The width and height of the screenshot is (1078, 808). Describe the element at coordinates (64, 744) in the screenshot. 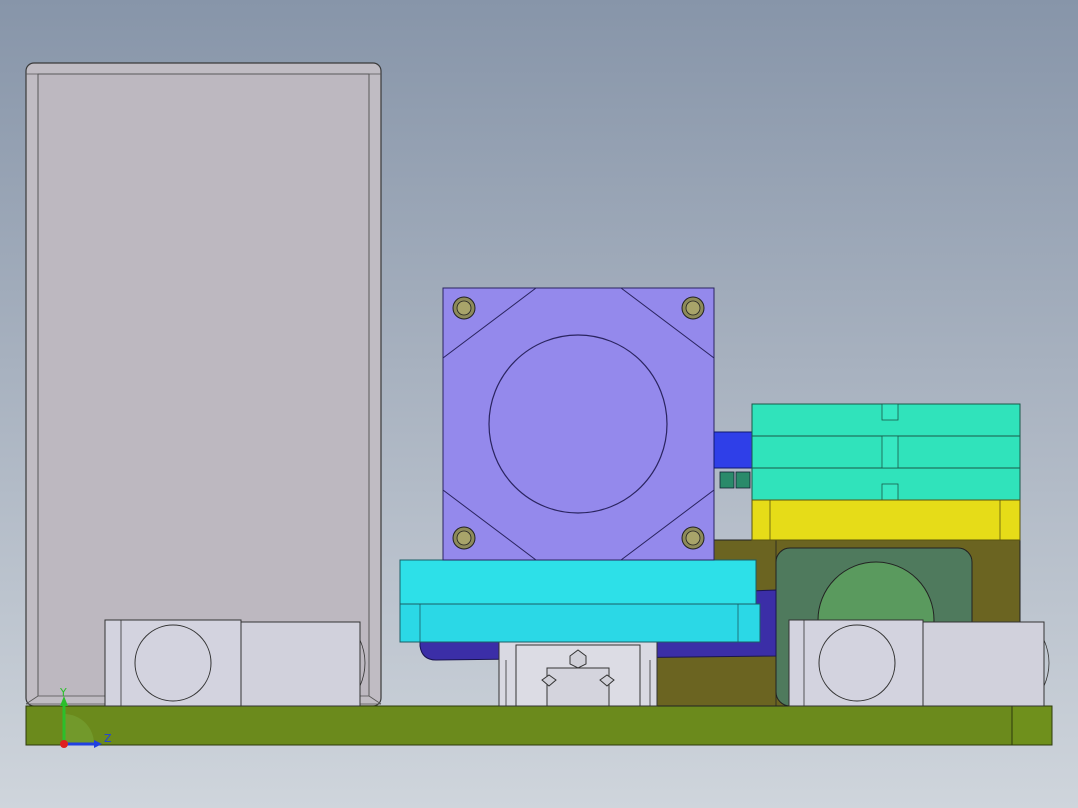

I see `x-axis-icon` at that location.